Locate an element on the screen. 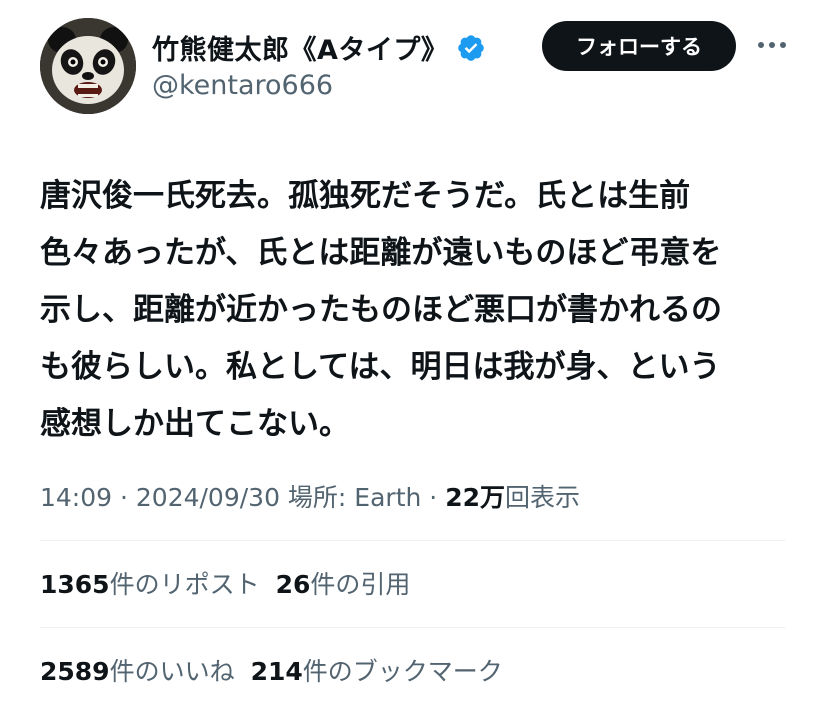 The height and width of the screenshot is (702, 817). tweet-line: 感想しか出てこない。 is located at coordinates (195, 424).